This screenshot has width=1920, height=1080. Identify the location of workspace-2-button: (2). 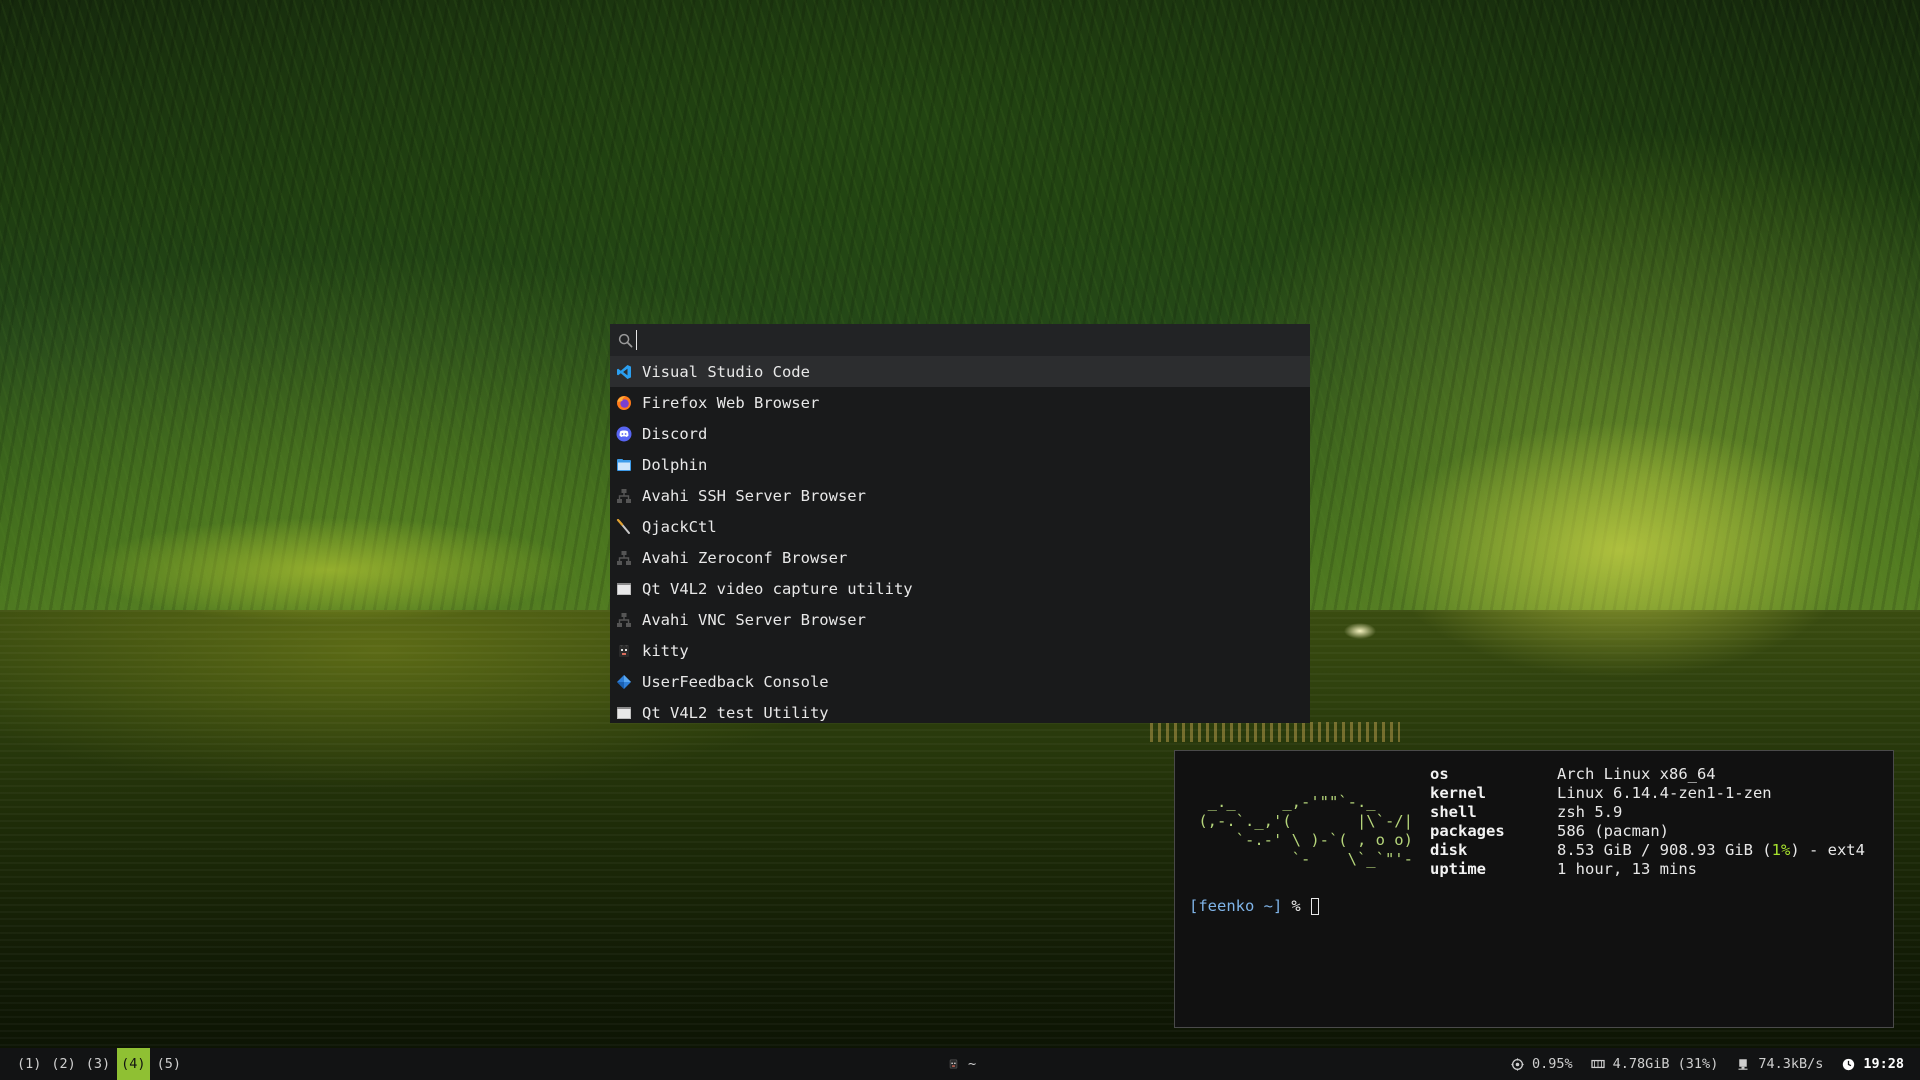
(63, 1064).